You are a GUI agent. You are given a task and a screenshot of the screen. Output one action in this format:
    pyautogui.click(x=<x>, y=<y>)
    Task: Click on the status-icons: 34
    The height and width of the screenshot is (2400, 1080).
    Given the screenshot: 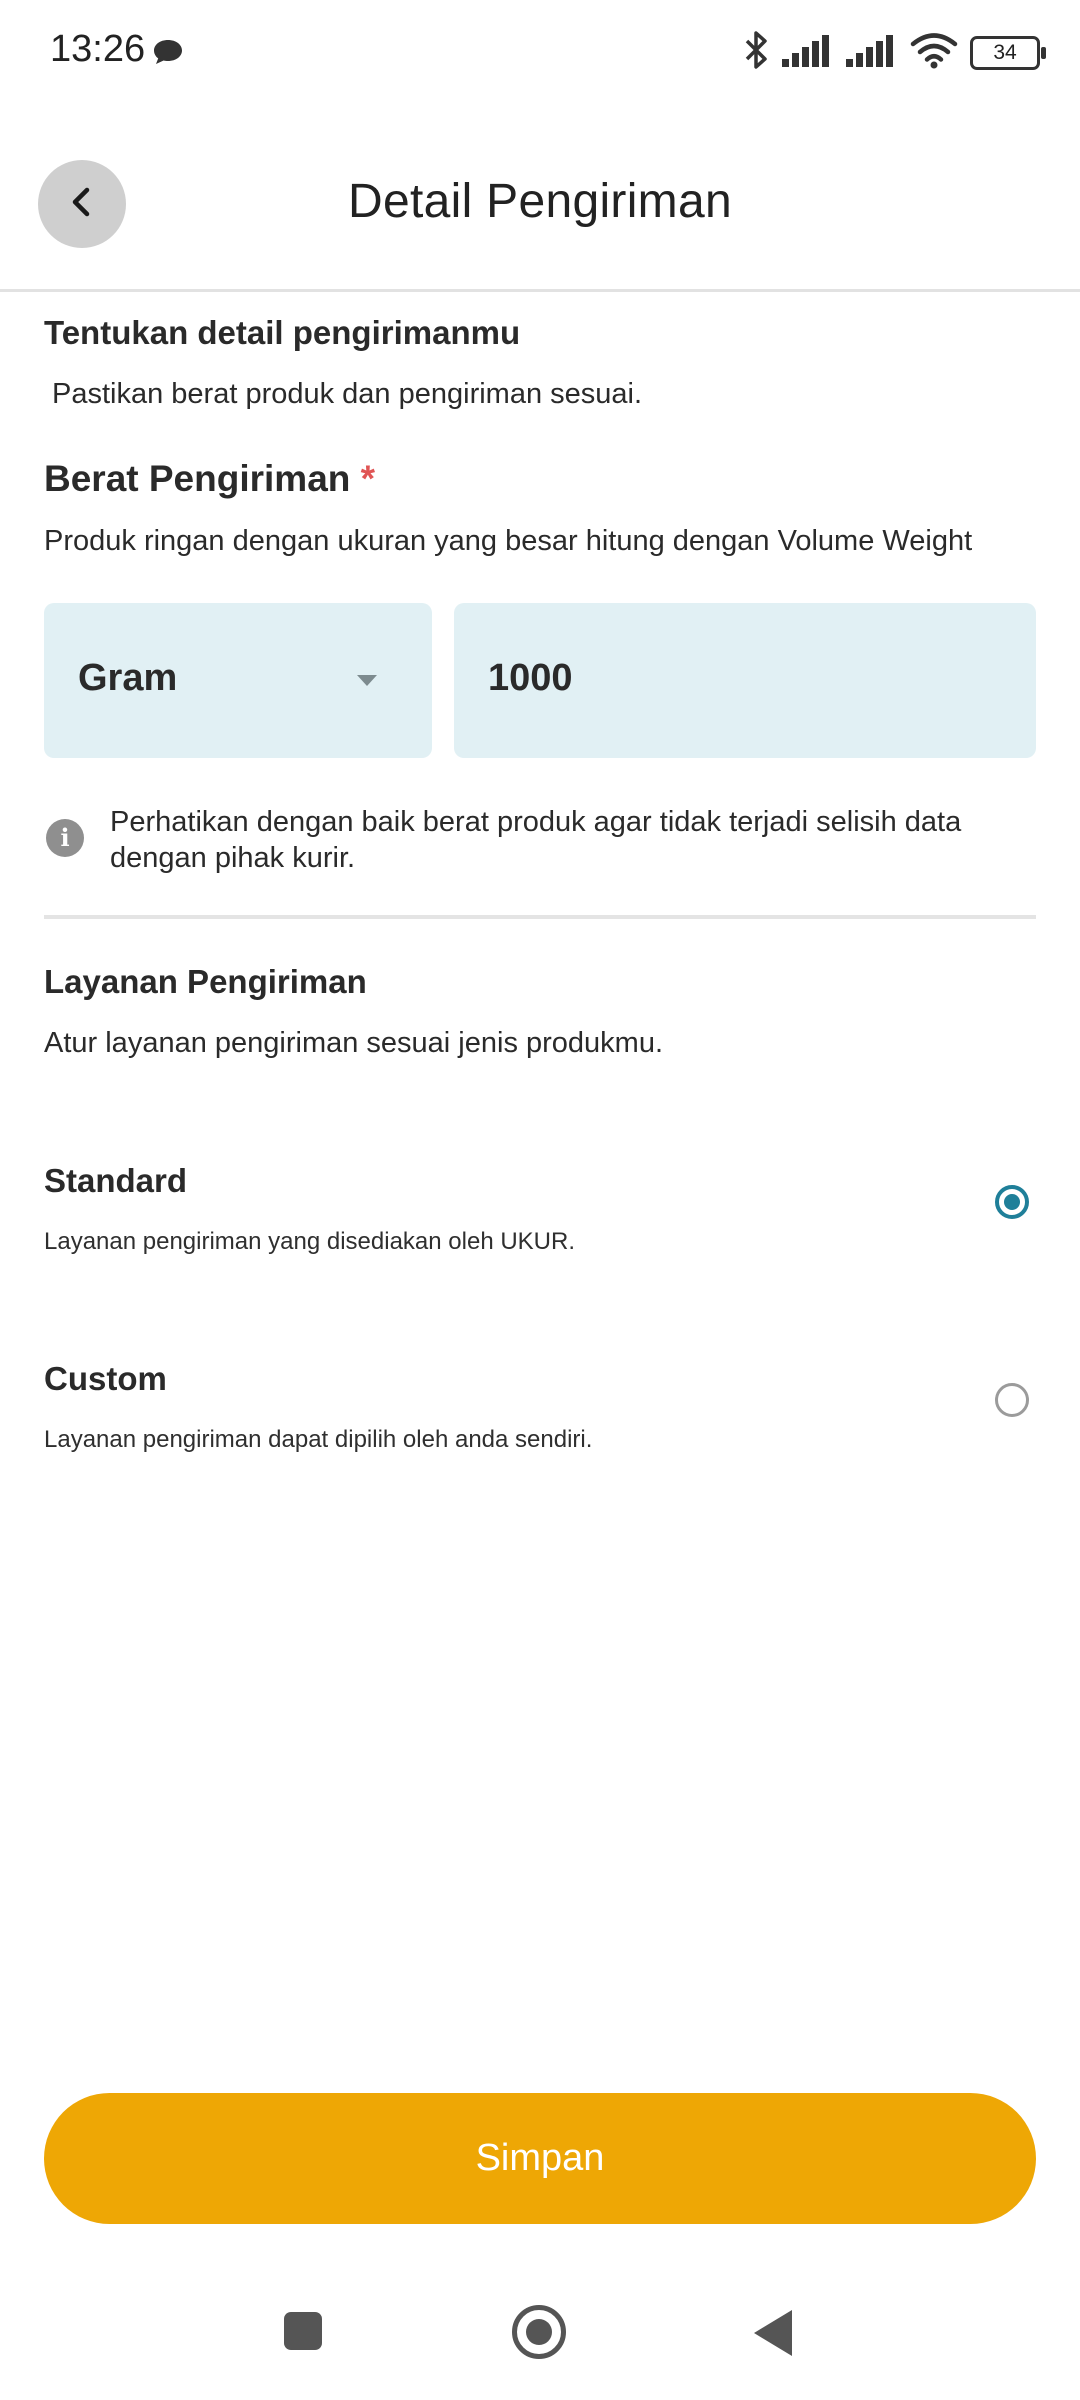 What is the action you would take?
    pyautogui.click(x=895, y=52)
    